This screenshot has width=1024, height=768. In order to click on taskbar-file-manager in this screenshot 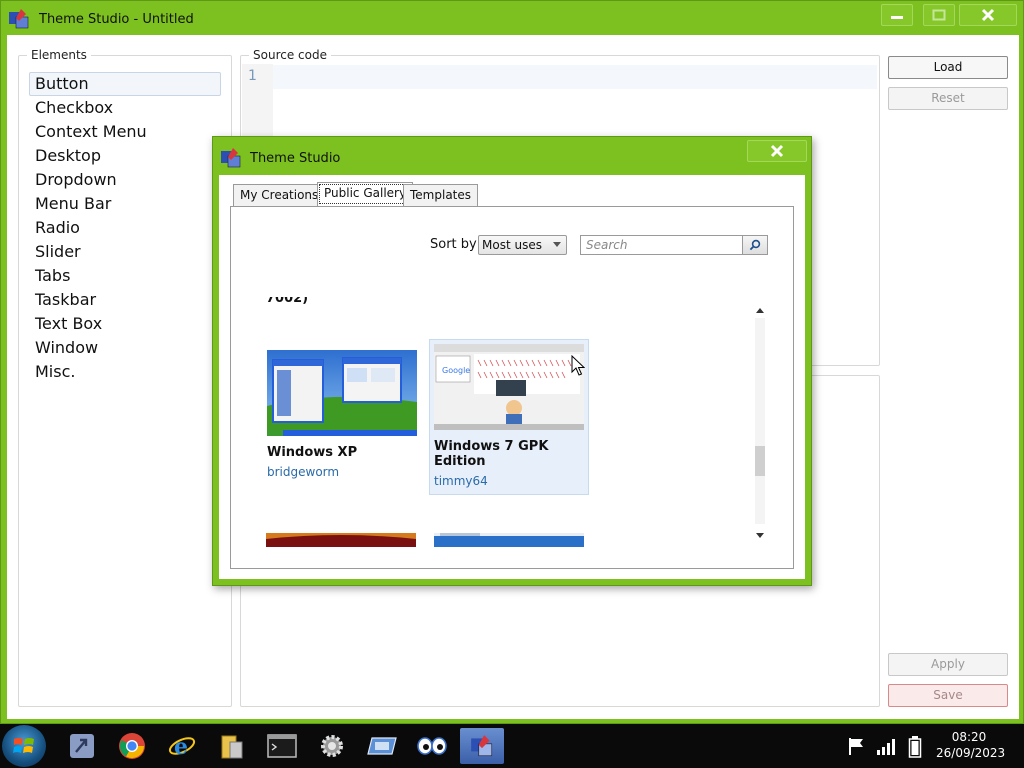, I will do `click(232, 746)`.